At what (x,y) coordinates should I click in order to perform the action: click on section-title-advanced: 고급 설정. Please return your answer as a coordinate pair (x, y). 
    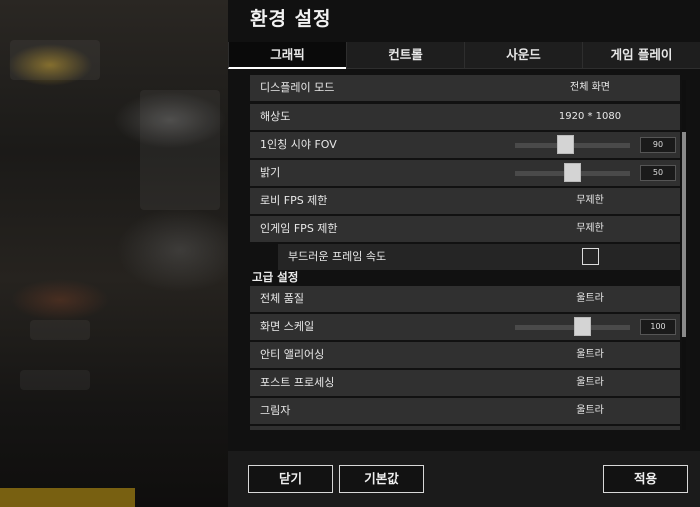
    Looking at the image, I should click on (275, 277).